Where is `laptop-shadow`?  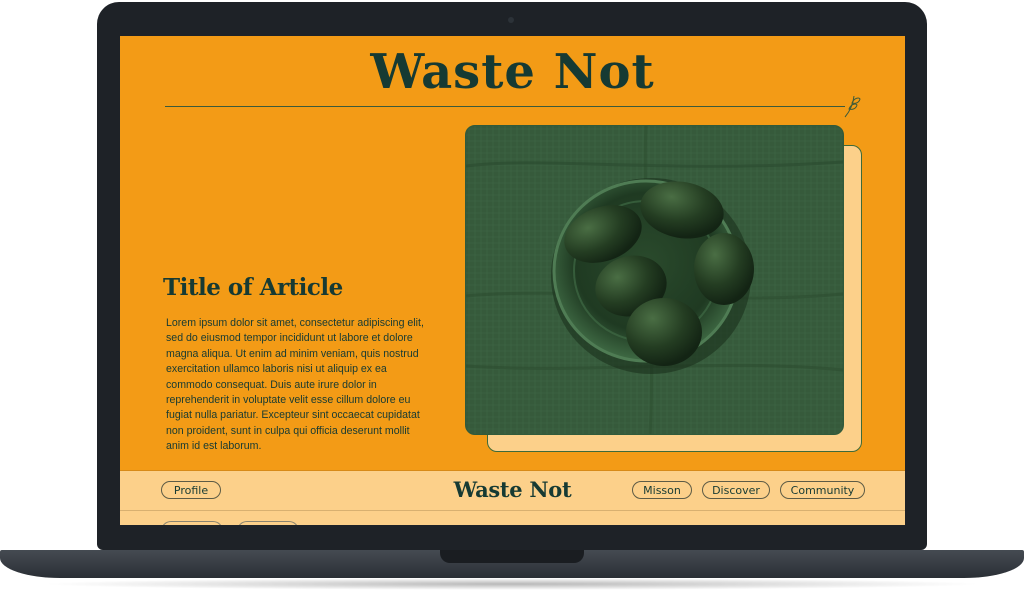 laptop-shadow is located at coordinates (512, 584).